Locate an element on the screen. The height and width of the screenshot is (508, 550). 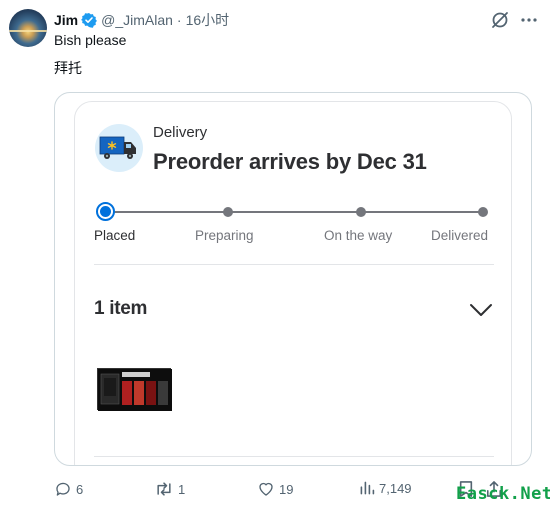
author-handle: @_JimAlan is located at coordinates (137, 20).